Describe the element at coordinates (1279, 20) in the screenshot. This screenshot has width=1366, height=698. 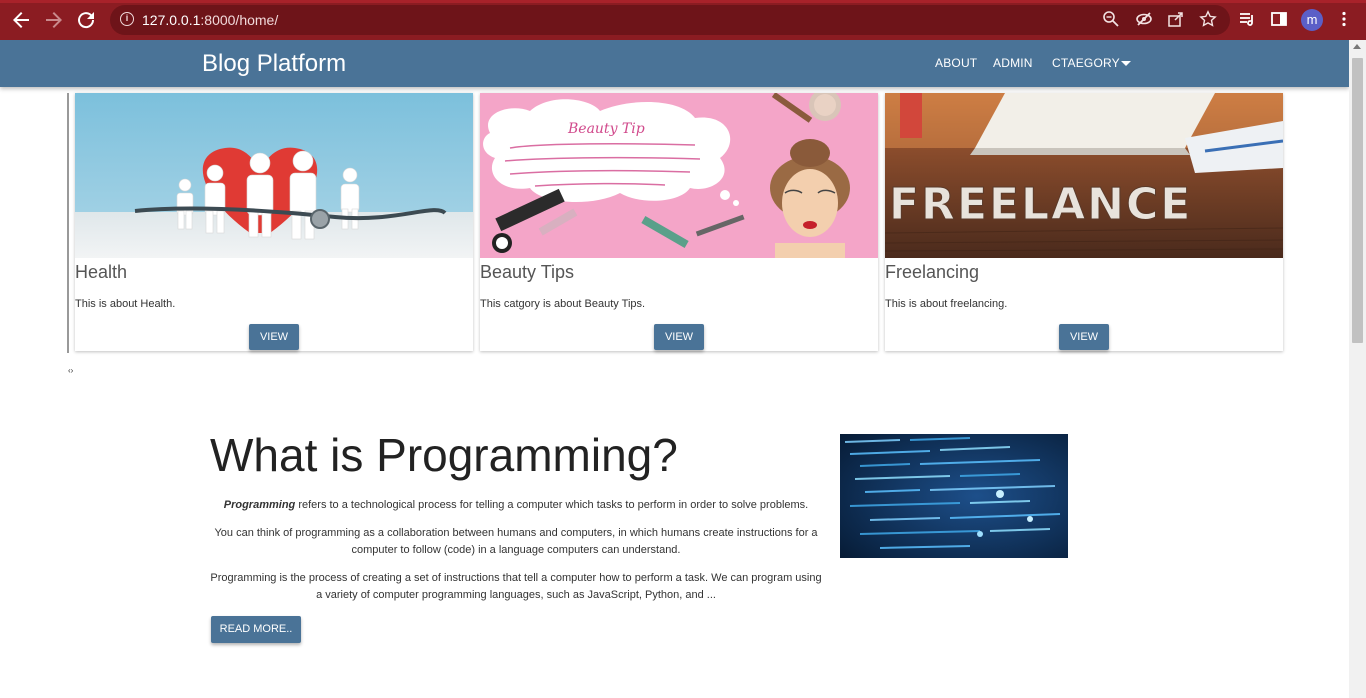
I see `side-panel-icon` at that location.